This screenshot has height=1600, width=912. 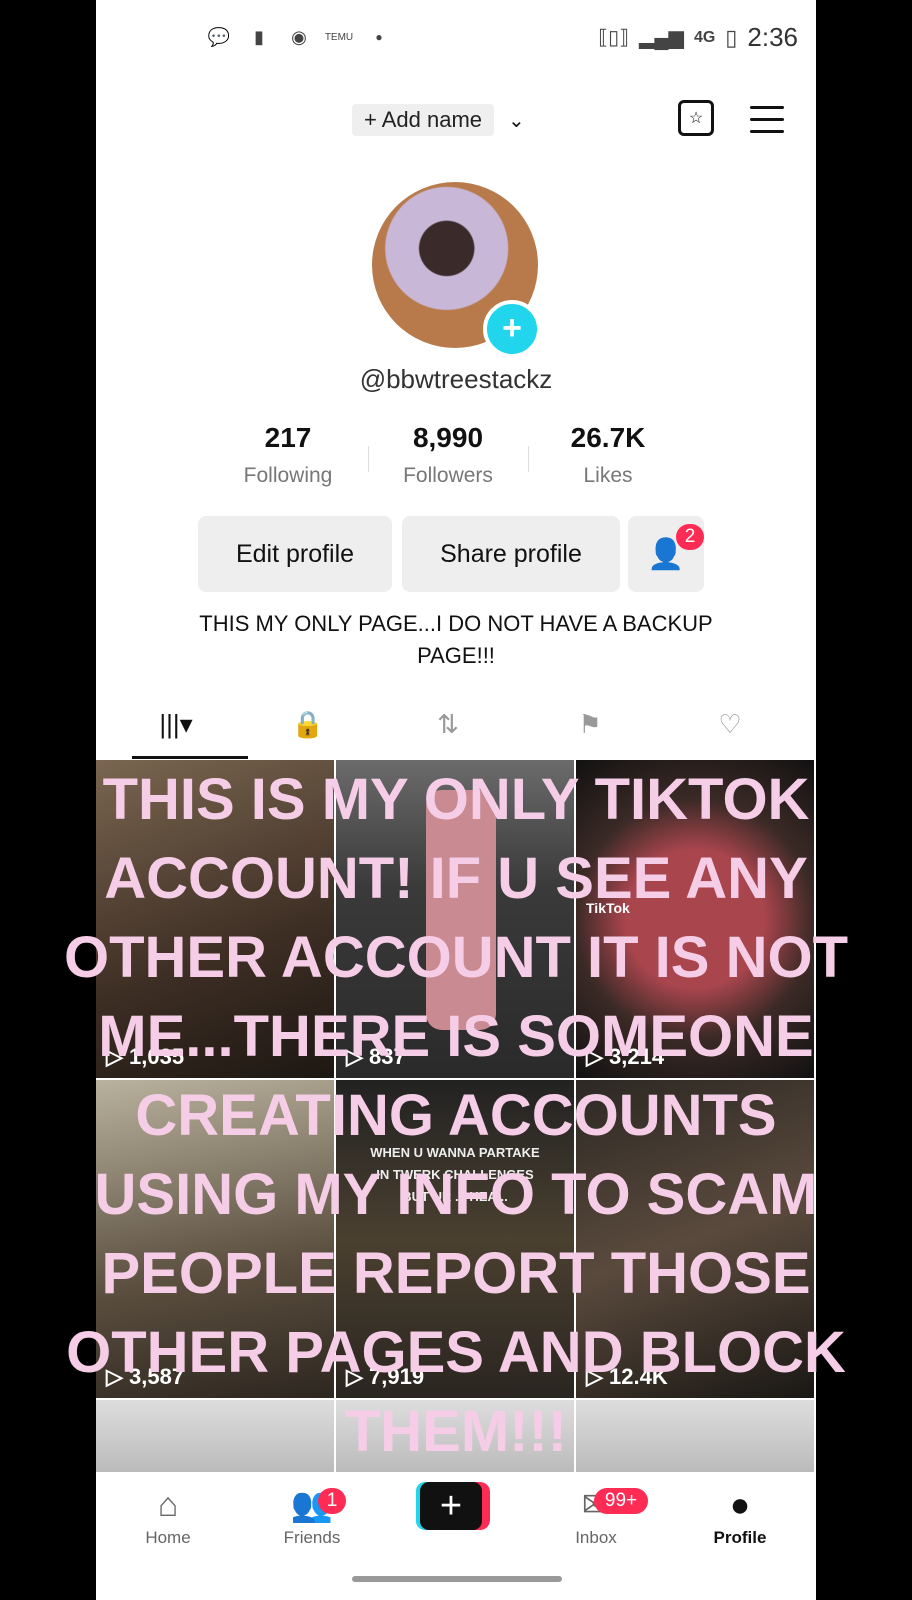 What do you see at coordinates (288, 455) in the screenshot?
I see `stat-following: 217 Following` at bounding box center [288, 455].